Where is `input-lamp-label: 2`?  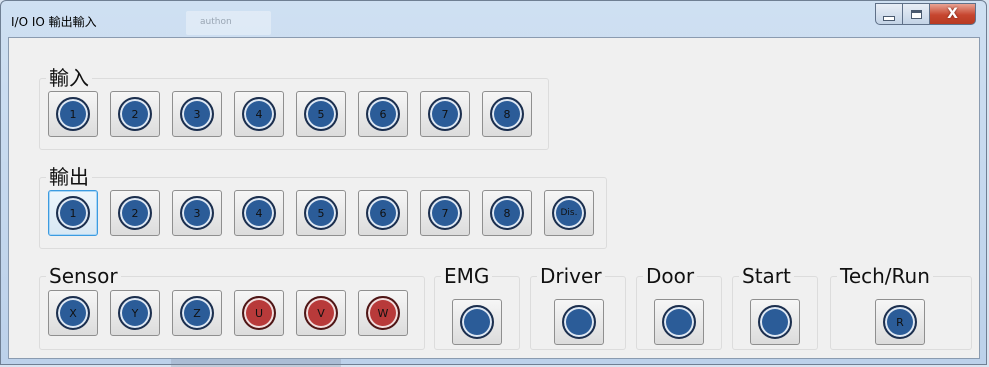
input-lamp-label: 2 is located at coordinates (135, 114).